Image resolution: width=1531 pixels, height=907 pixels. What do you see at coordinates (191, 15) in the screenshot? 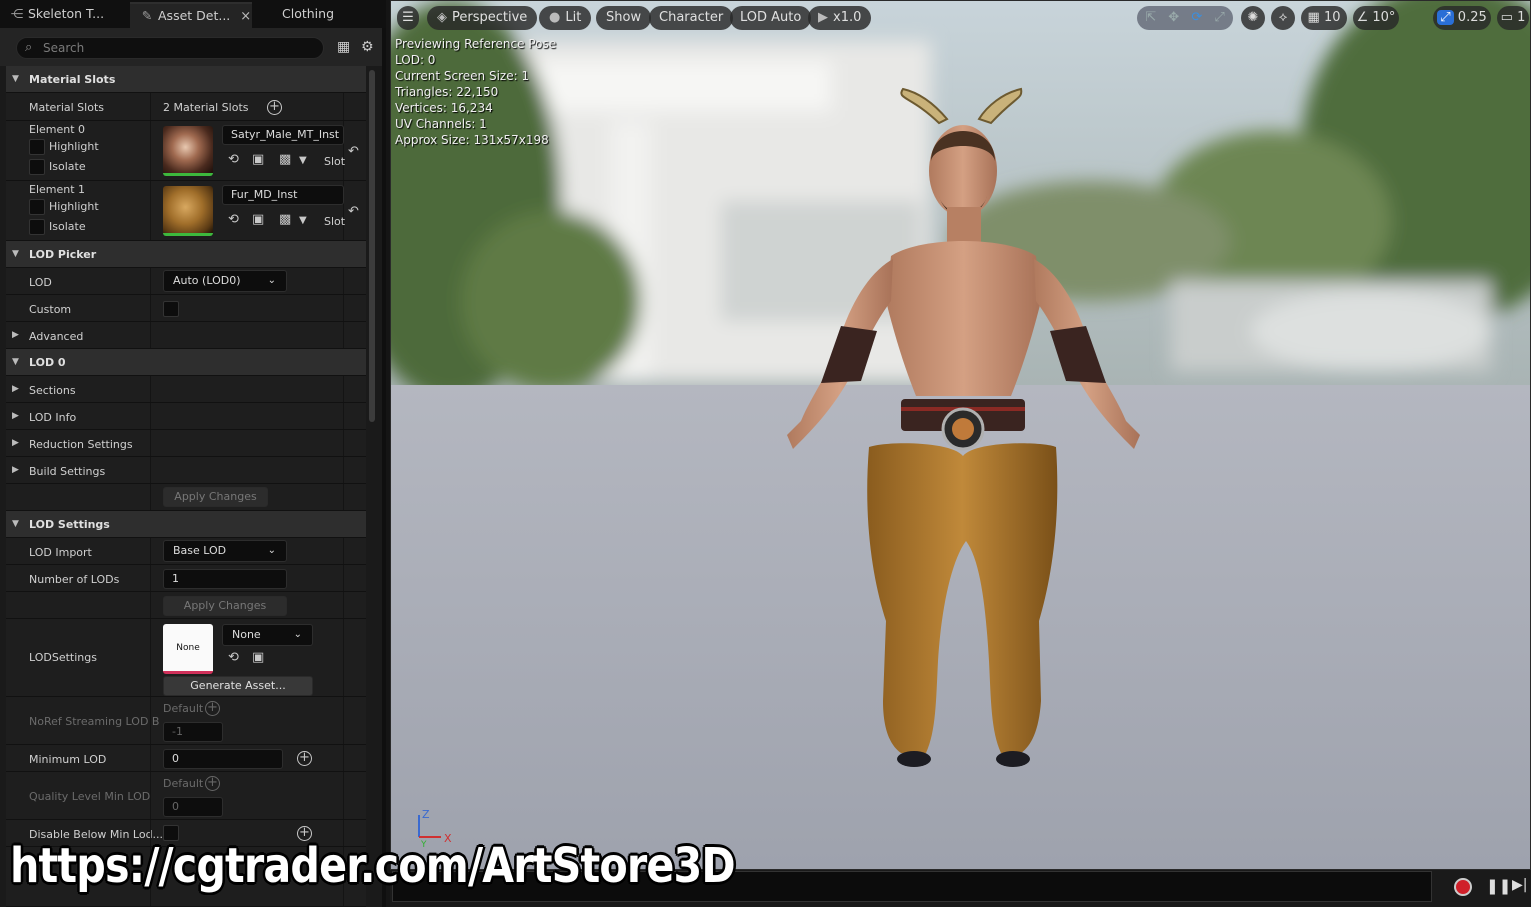
I see `tab-asset-details: ✎ Asset Det... ×` at bounding box center [191, 15].